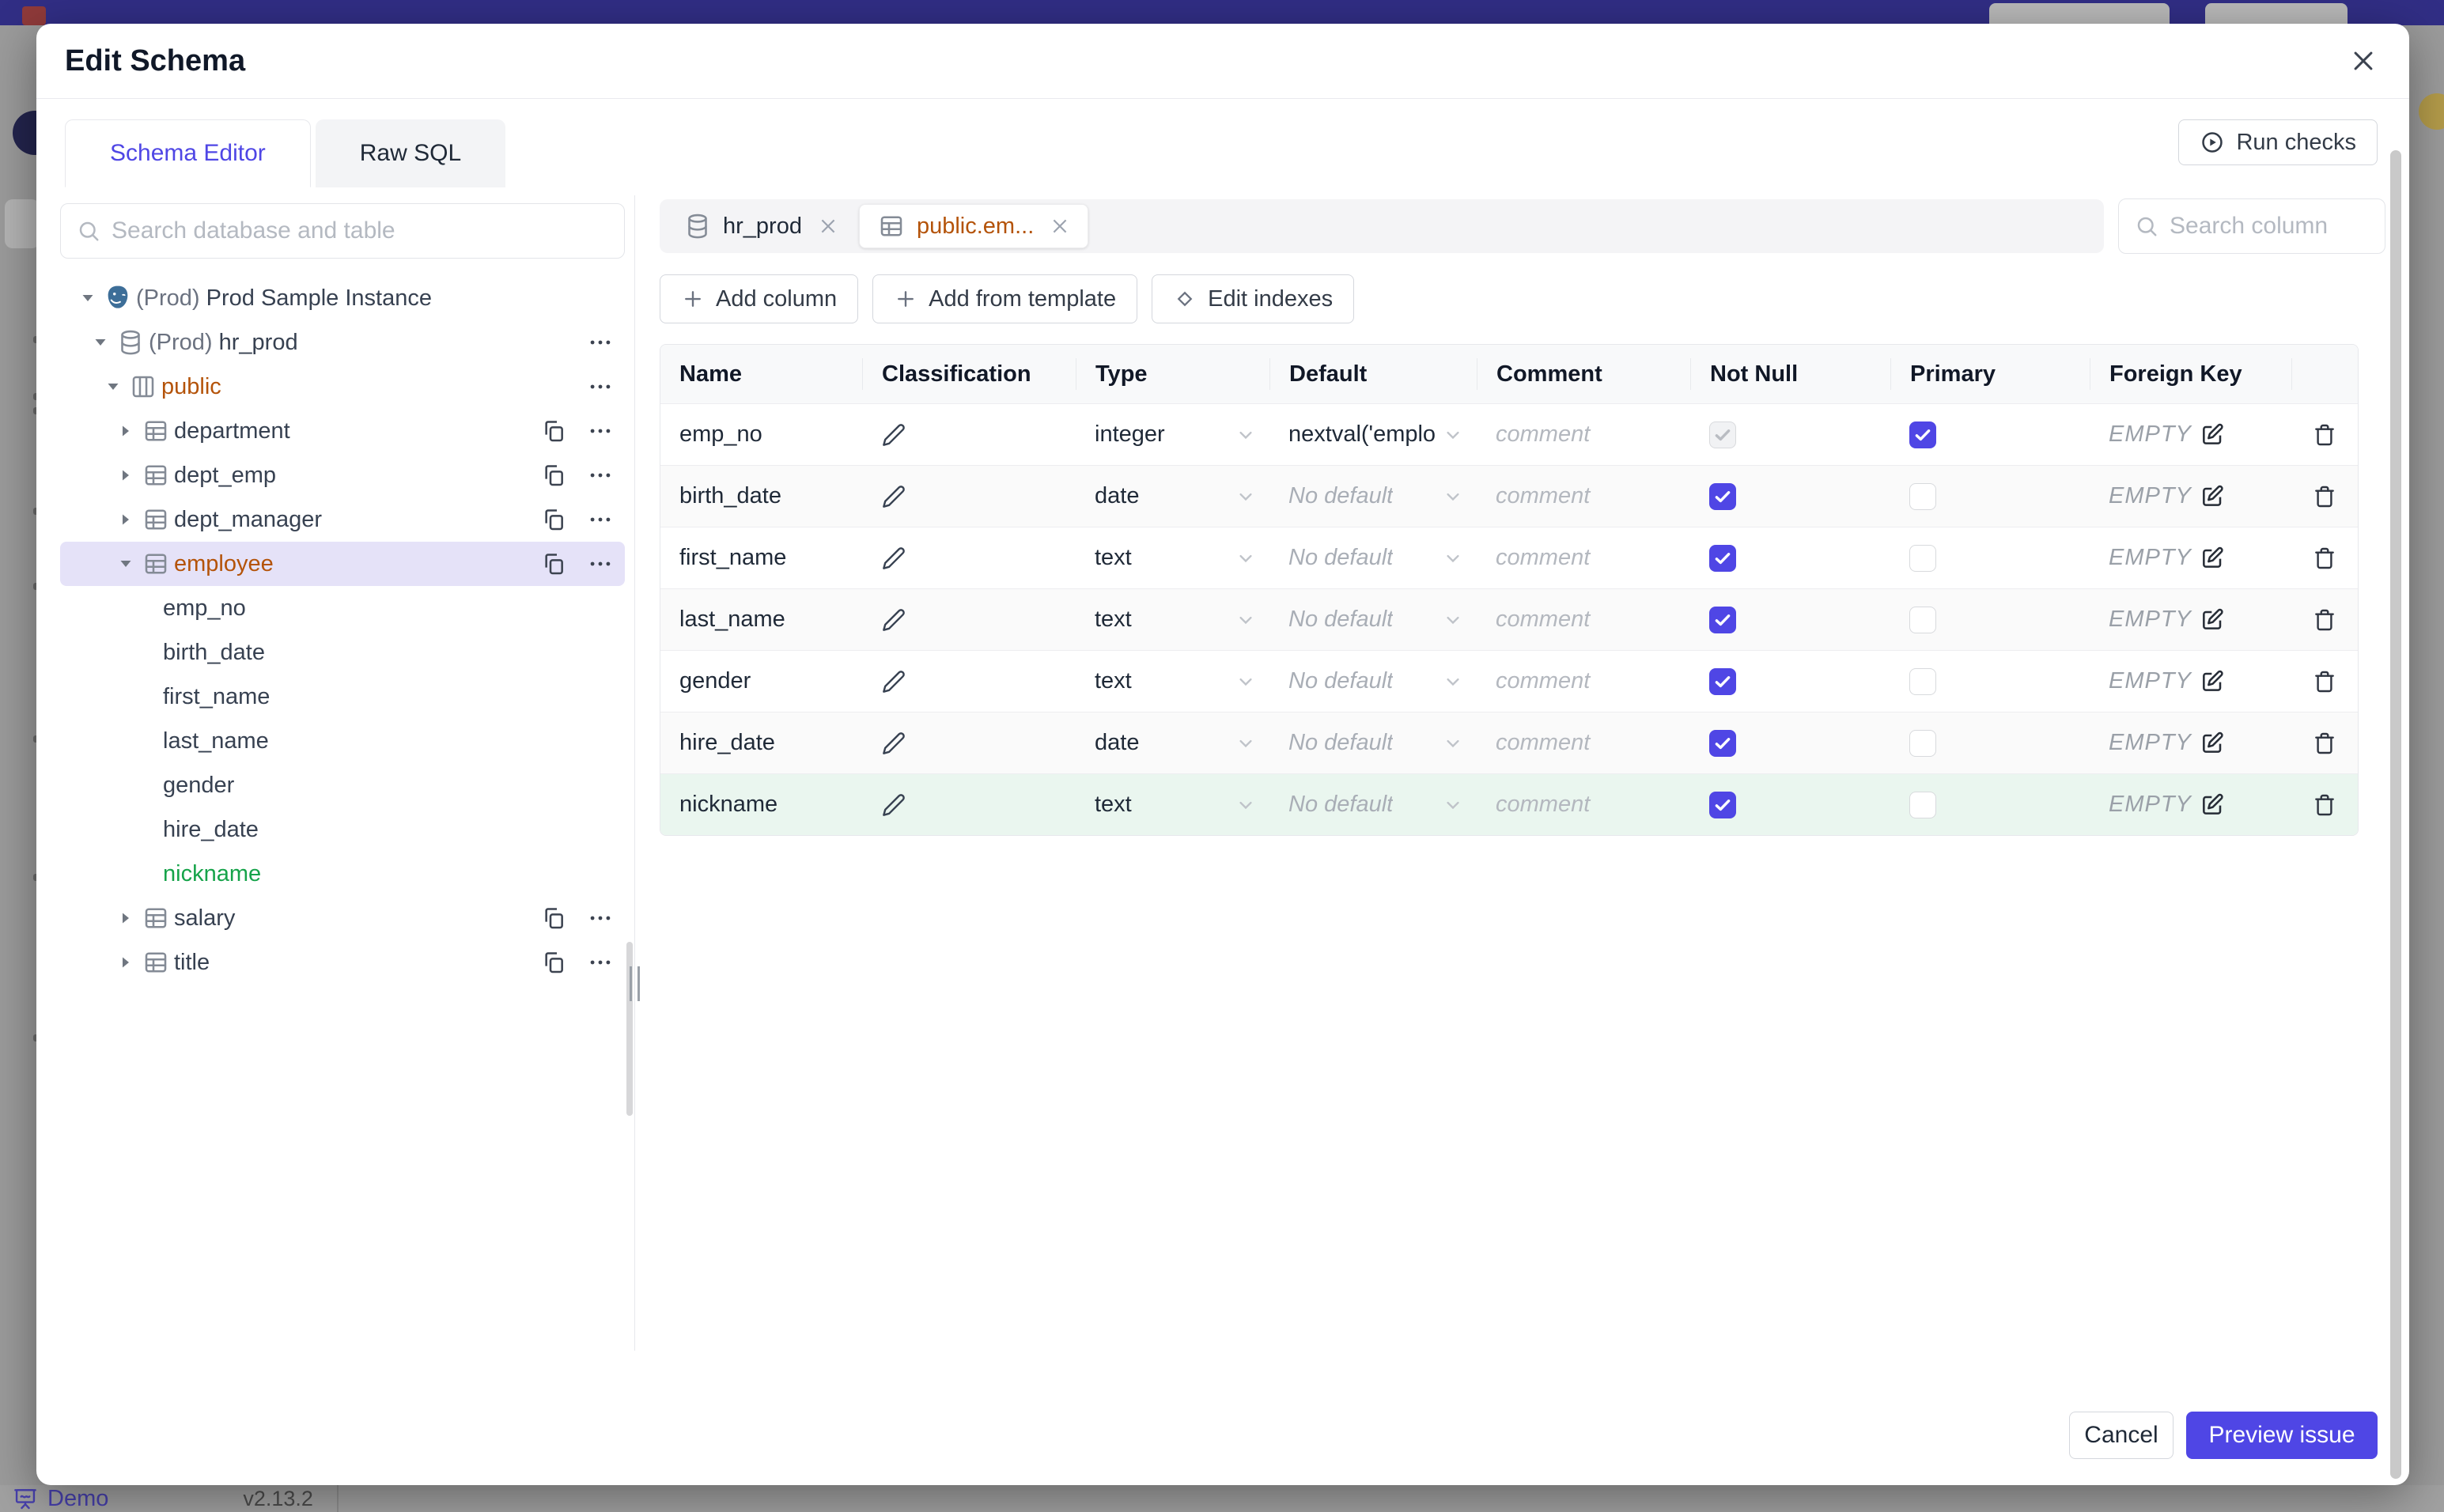  I want to click on tree-item-last_name: last_name, so click(342, 741).